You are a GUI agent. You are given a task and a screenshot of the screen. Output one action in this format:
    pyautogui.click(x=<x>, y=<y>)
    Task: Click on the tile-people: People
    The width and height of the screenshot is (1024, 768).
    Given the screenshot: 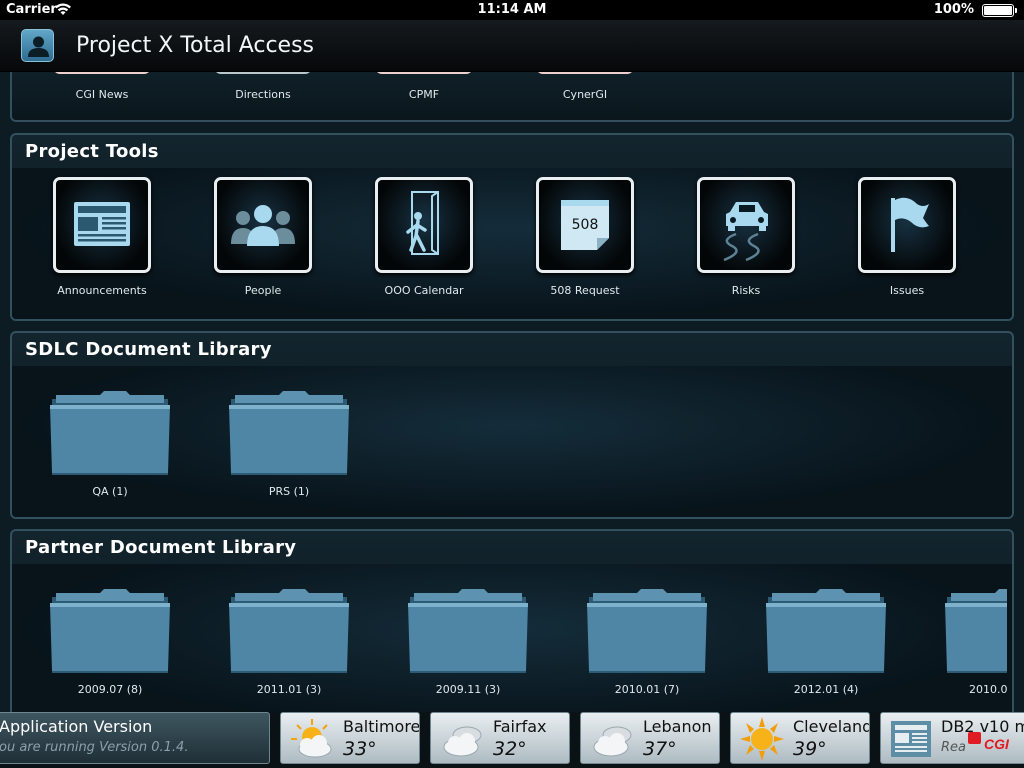 What is the action you would take?
    pyautogui.click(x=263, y=237)
    